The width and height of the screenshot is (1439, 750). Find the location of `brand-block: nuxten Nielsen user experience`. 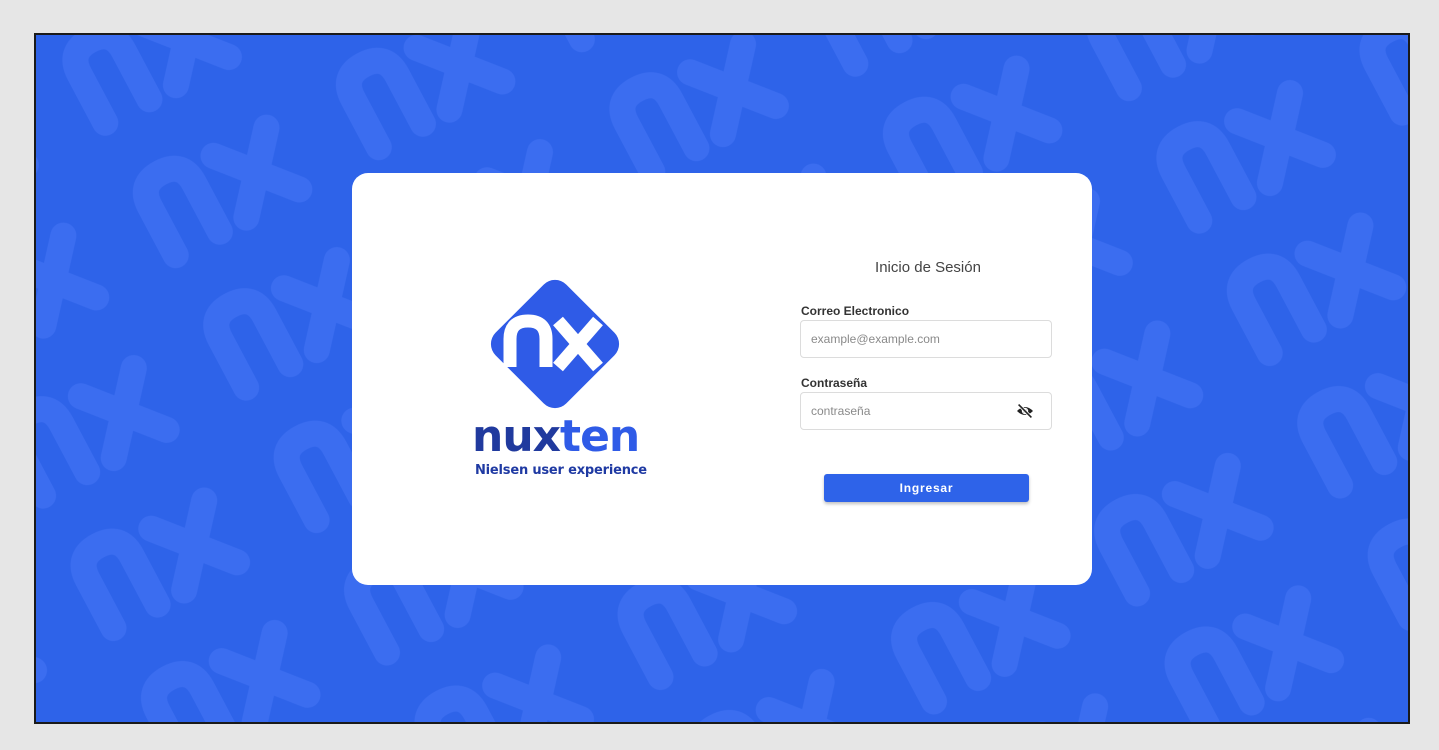

brand-block: nuxten Nielsen user experience is located at coordinates (565, 379).